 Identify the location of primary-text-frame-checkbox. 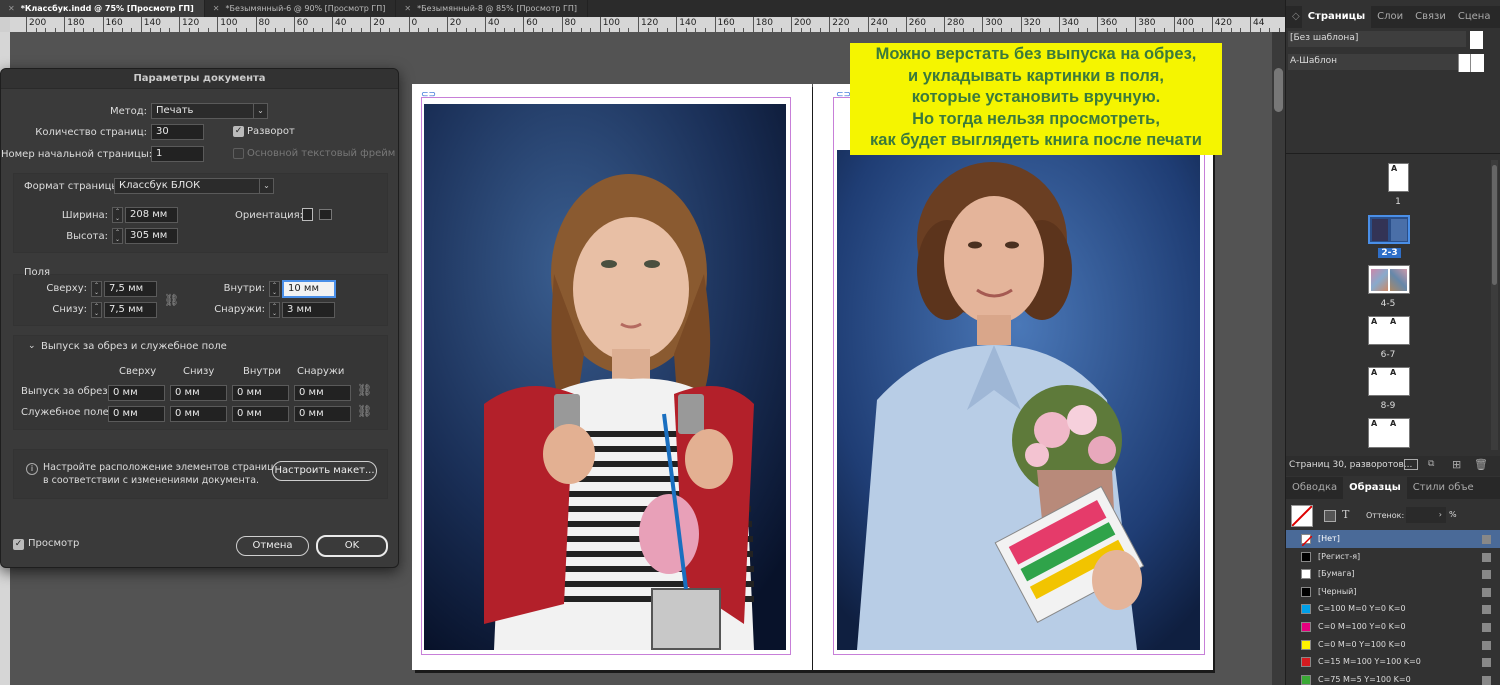
(238, 153).